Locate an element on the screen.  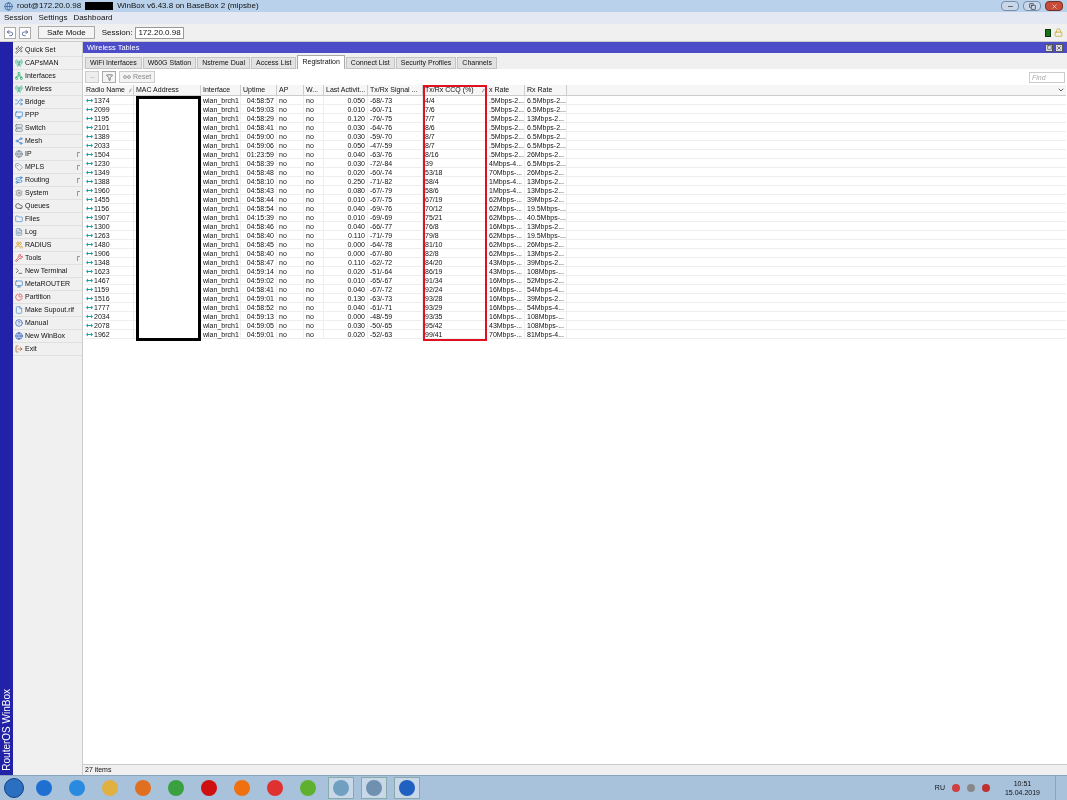
status-indicator is located at coordinates (1048, 32).